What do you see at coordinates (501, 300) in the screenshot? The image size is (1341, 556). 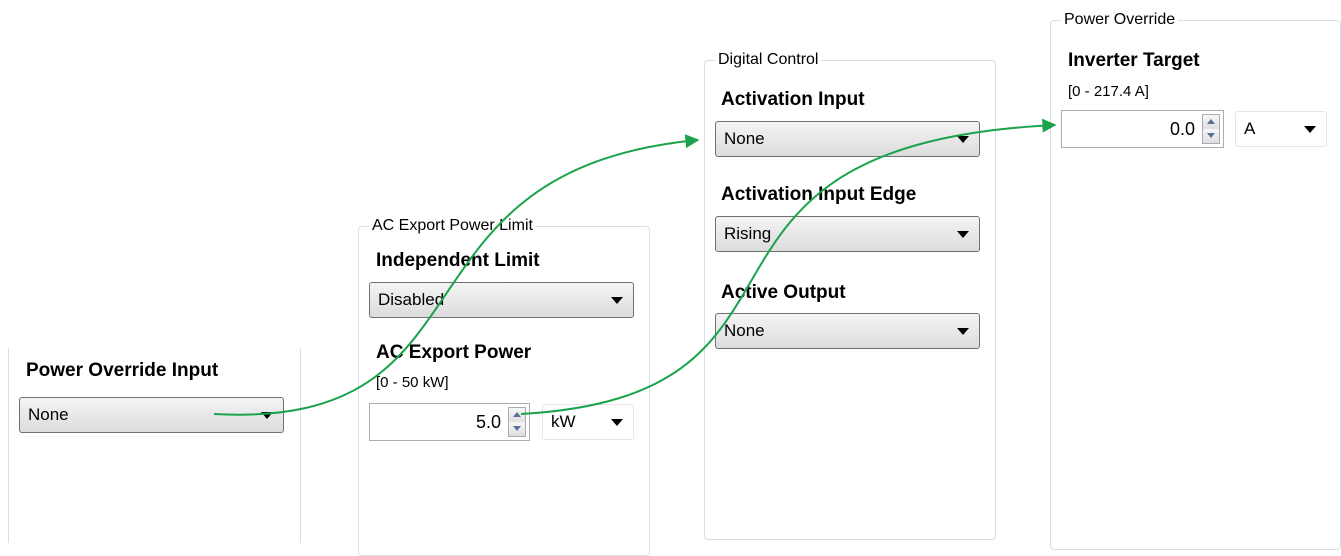 I see `independent-limit-select: Disabled` at bounding box center [501, 300].